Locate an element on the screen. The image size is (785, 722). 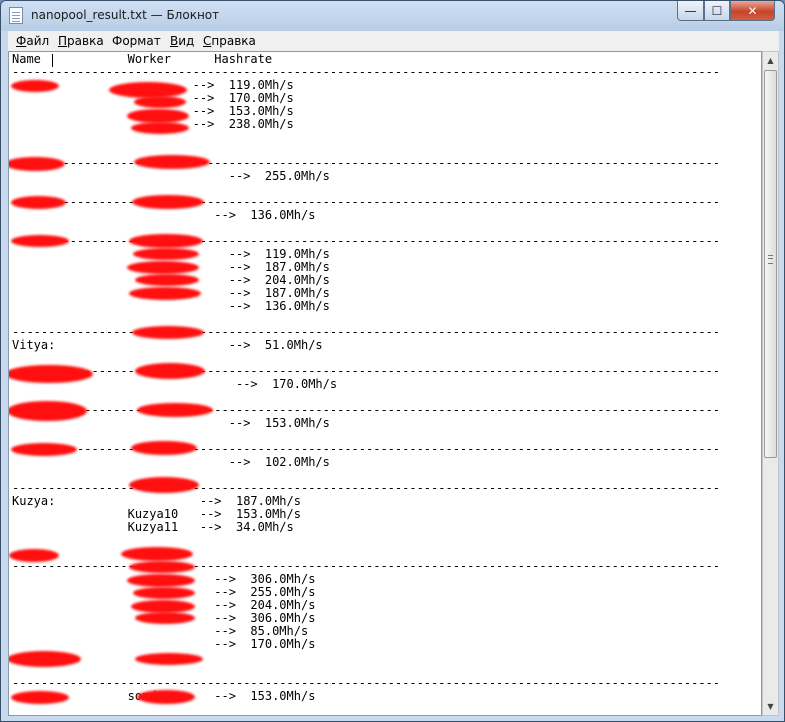
minimize-button: — is located at coordinates (690, 11).